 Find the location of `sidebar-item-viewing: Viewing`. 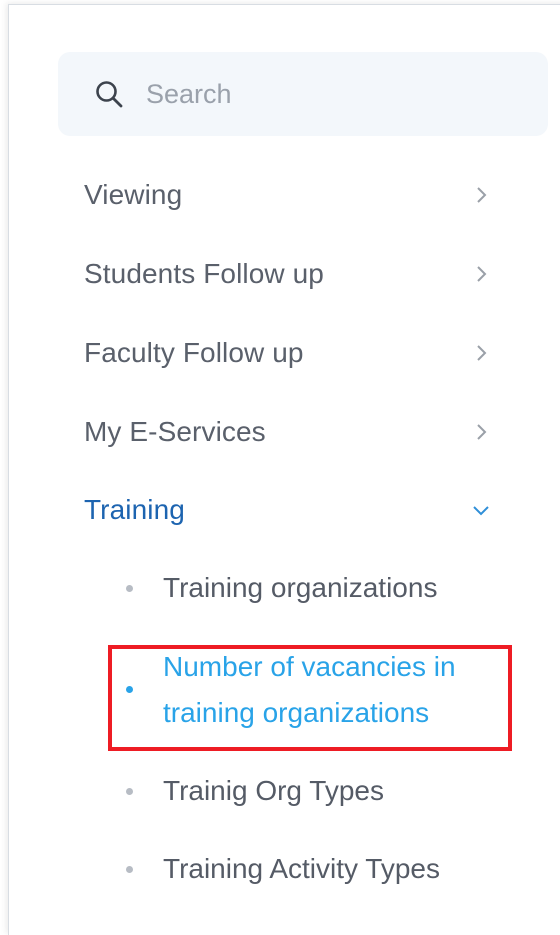

sidebar-item-viewing: Viewing is located at coordinates (294, 195).